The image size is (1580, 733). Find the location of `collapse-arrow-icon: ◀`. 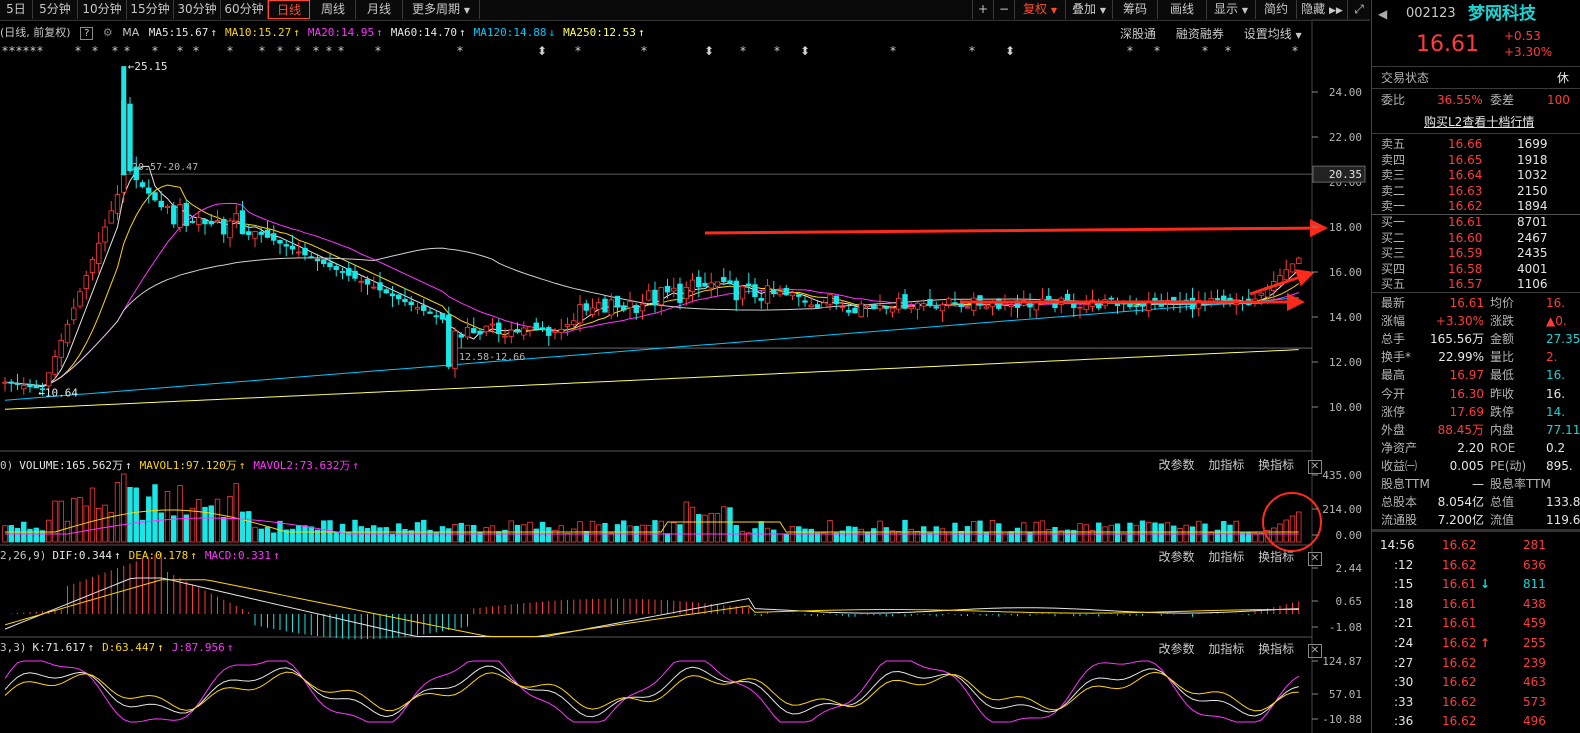

collapse-arrow-icon: ◀ is located at coordinates (1382, 14).